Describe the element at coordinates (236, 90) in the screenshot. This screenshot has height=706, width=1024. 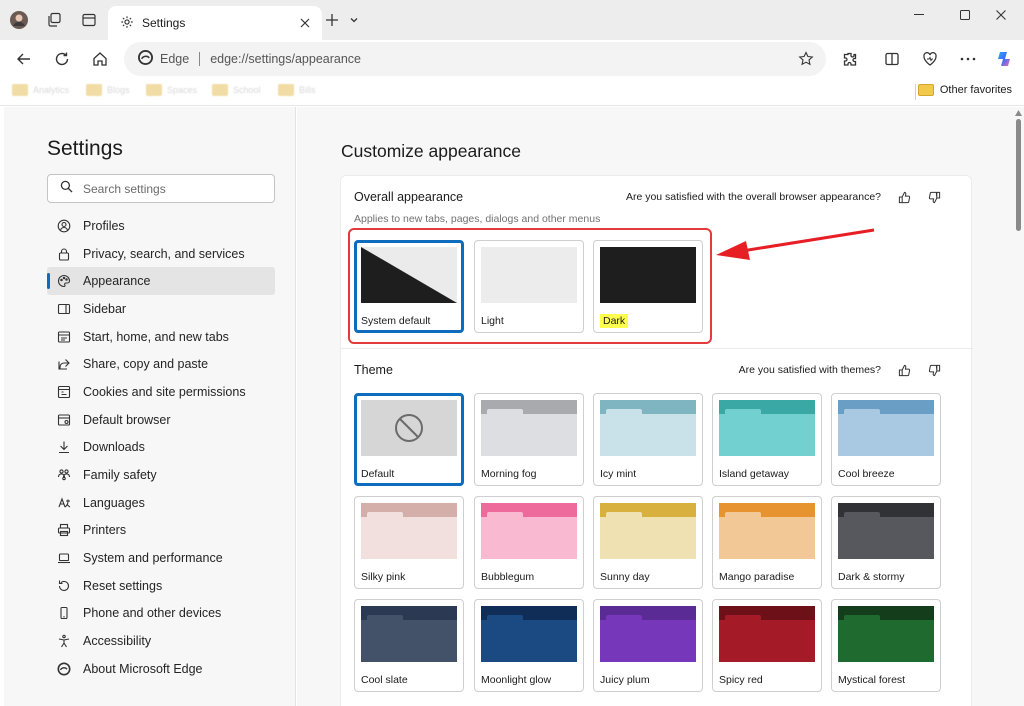
I see `favorite-folder: School` at that location.